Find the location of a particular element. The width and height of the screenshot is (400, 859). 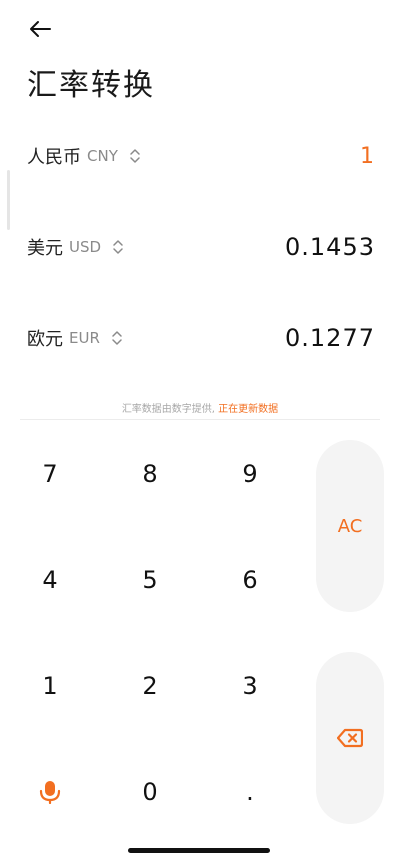

key-4: 4 is located at coordinates (50, 580).